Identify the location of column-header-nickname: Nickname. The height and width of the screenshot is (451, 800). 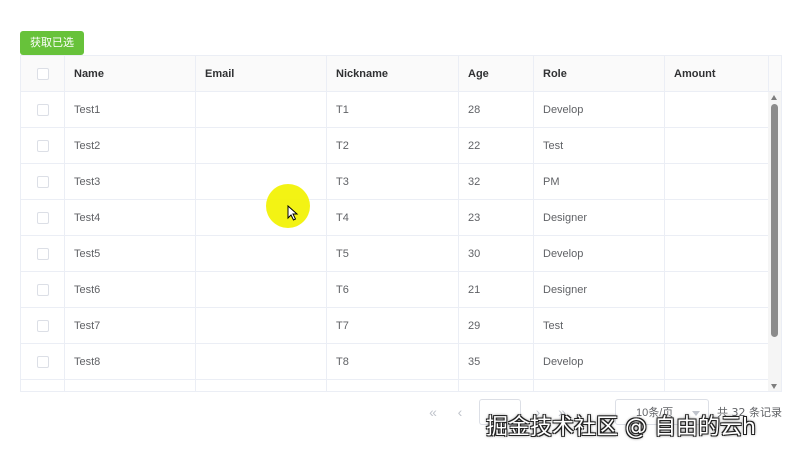
(393, 73).